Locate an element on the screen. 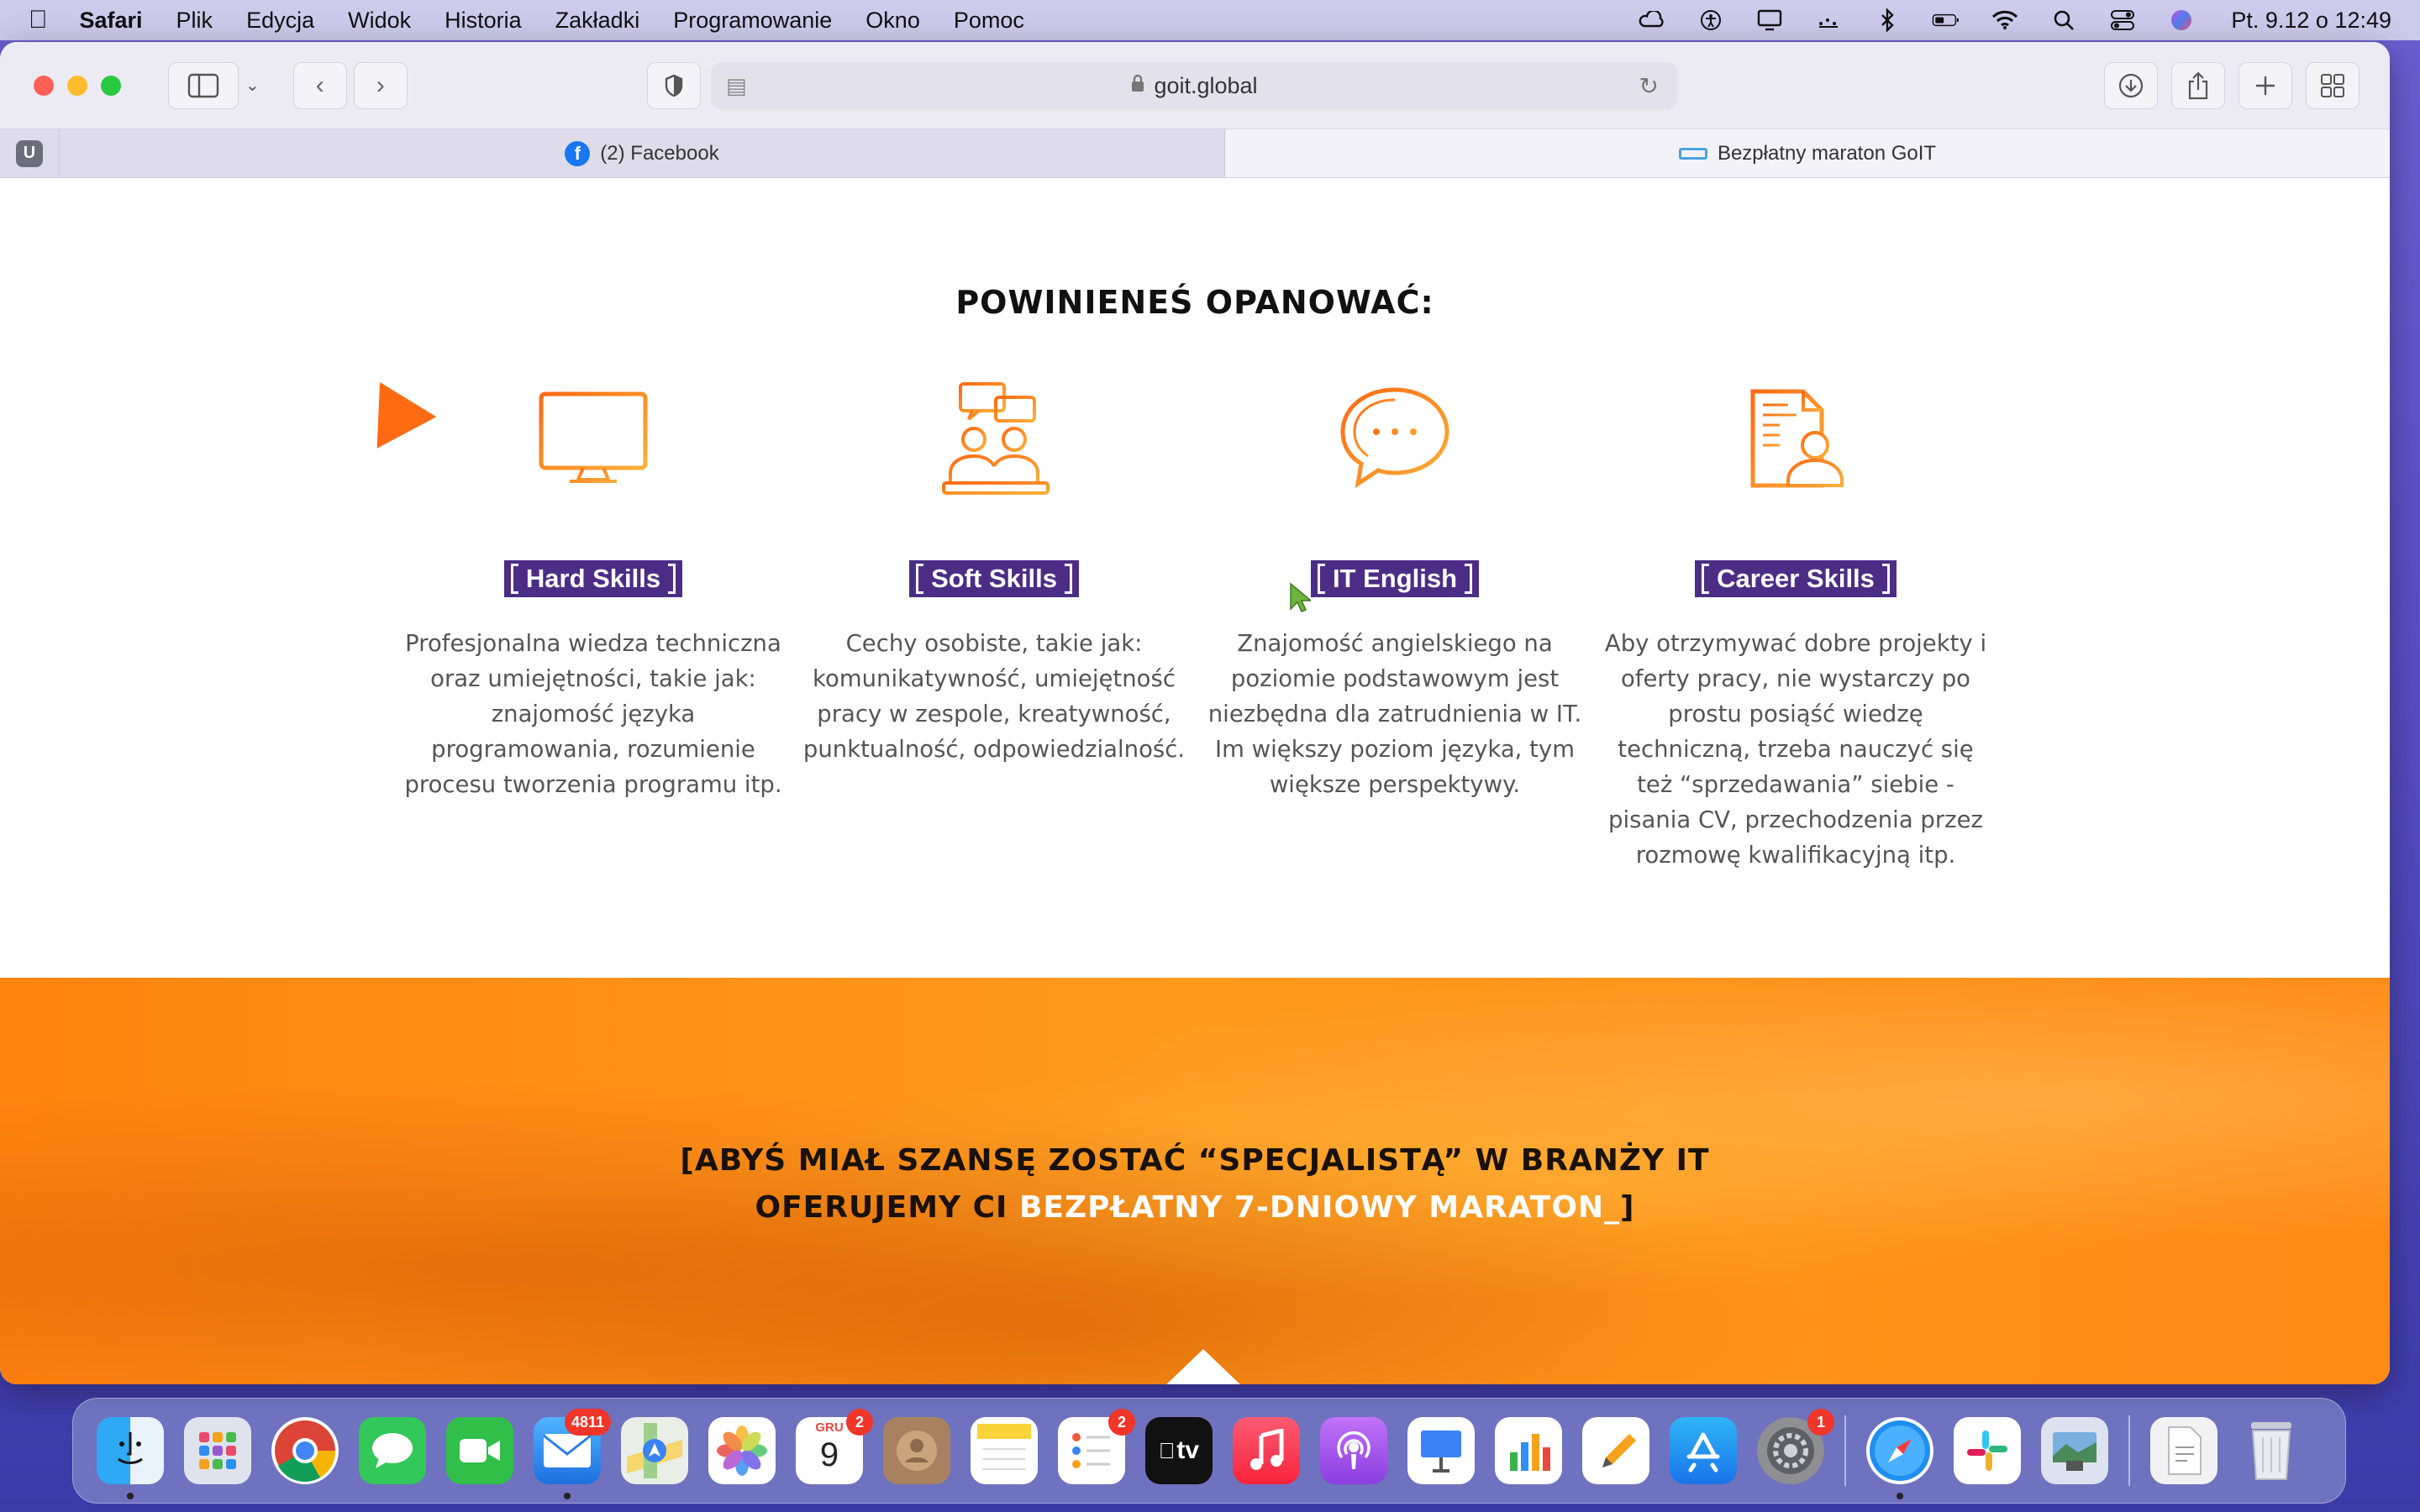 This screenshot has height=1512, width=2420. menu-plik: Plik is located at coordinates (195, 21).